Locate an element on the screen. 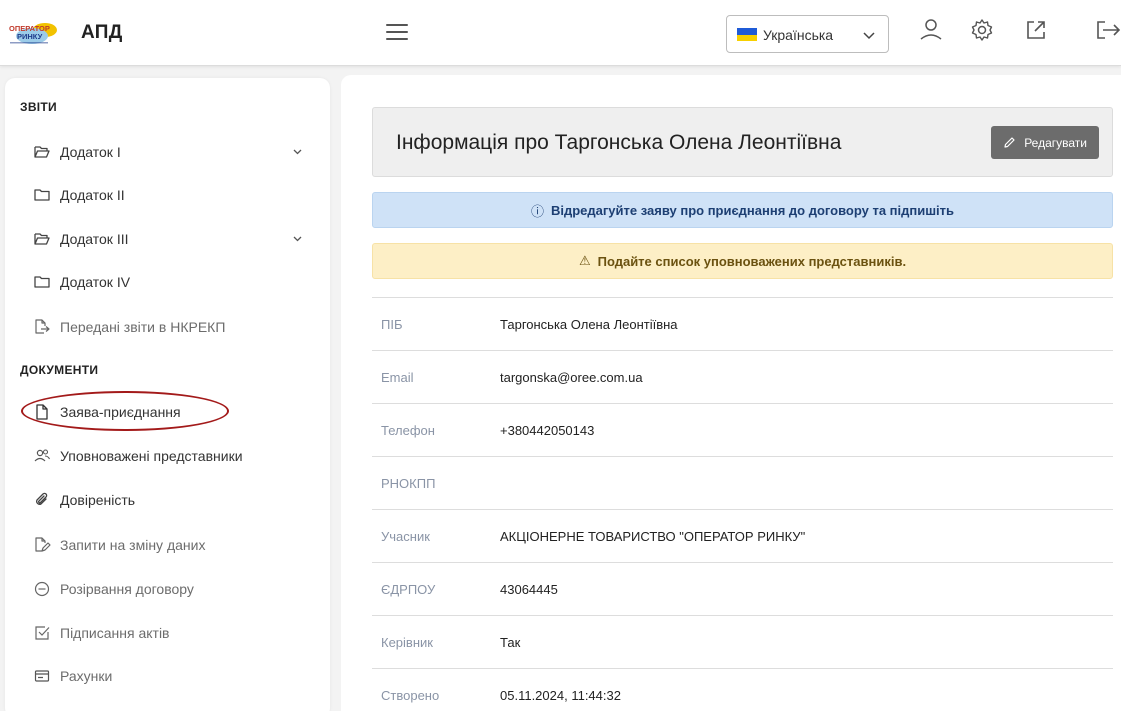 The width and height of the screenshot is (1121, 711). field-value: Так is located at coordinates (510, 642).